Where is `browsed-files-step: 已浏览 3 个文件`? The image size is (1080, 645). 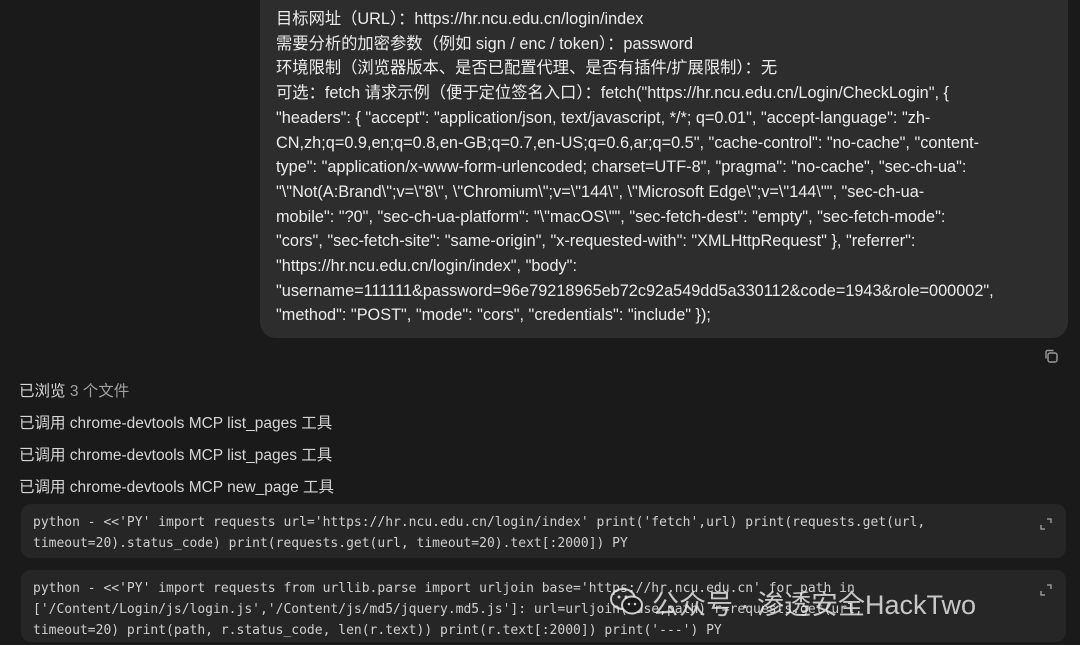
browsed-files-step: 已浏览 3 个文件 is located at coordinates (176, 392).